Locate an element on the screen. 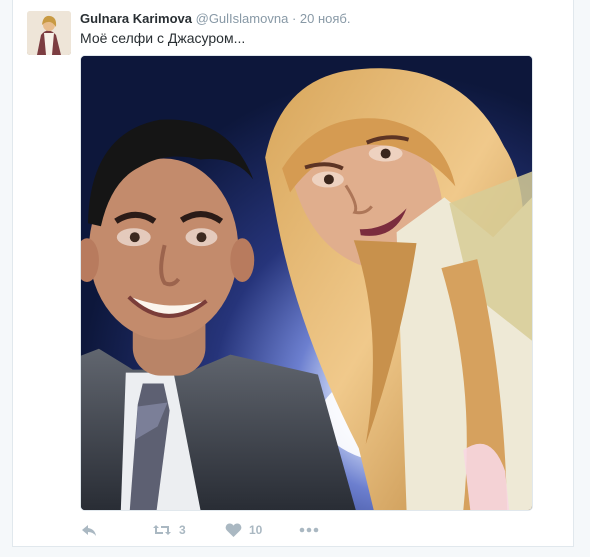 This screenshot has height=557, width=590. tweet-actions: 3 10 is located at coordinates (230, 530).